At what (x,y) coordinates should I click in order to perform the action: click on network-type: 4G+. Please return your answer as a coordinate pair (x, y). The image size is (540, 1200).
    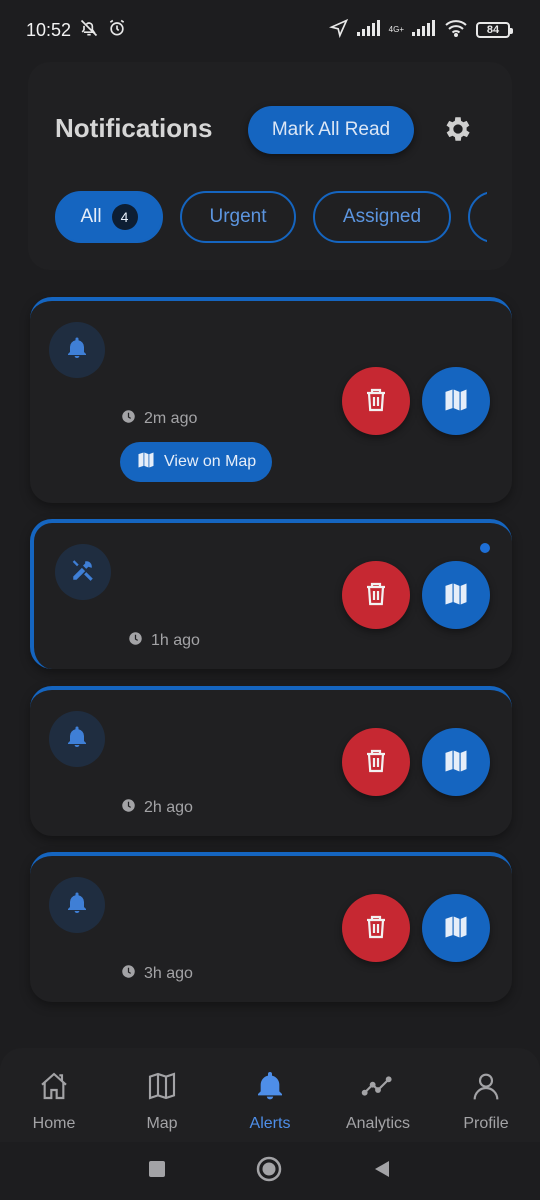
    Looking at the image, I should click on (396, 29).